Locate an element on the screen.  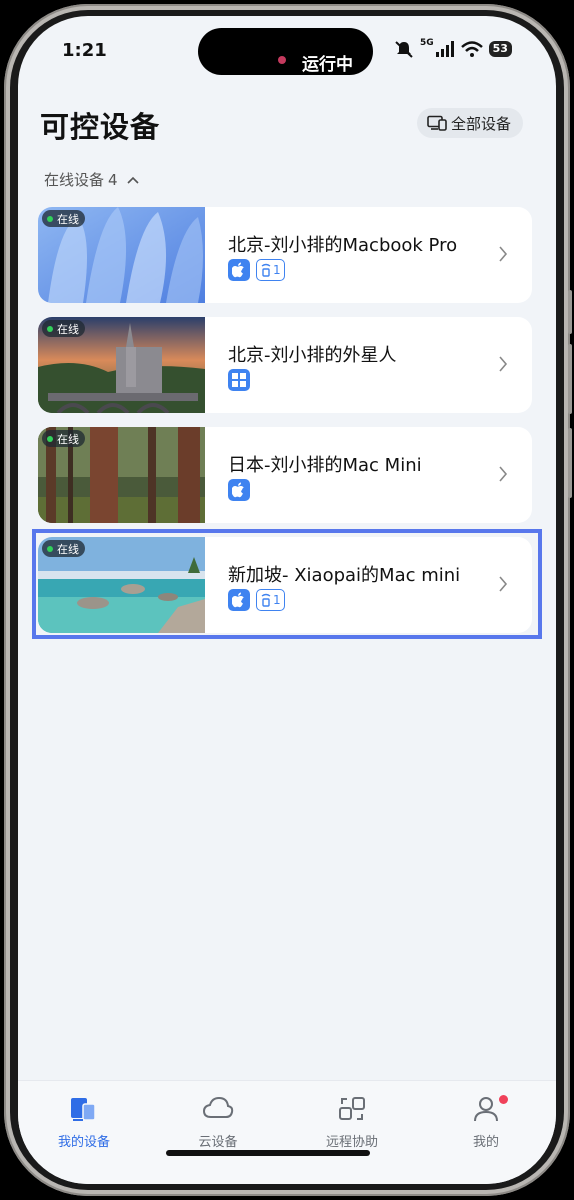
windows-icon is located at coordinates (239, 380).